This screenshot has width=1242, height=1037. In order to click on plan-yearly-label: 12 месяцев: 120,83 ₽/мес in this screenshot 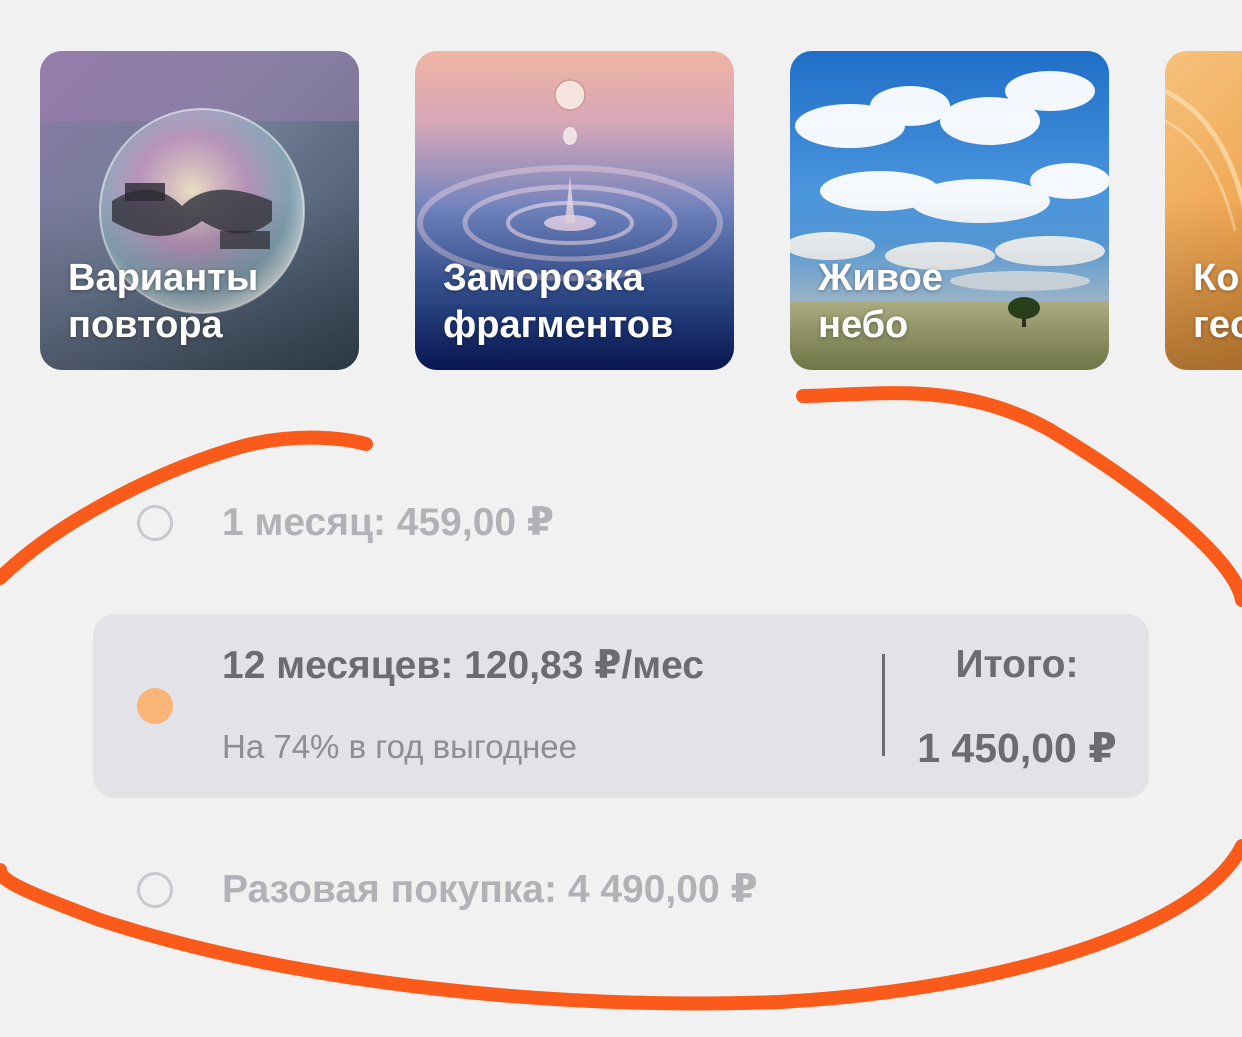, I will do `click(463, 665)`.